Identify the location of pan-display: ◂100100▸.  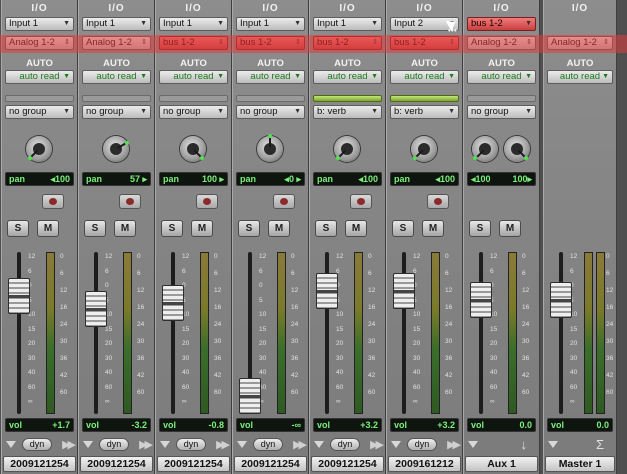
(501, 179).